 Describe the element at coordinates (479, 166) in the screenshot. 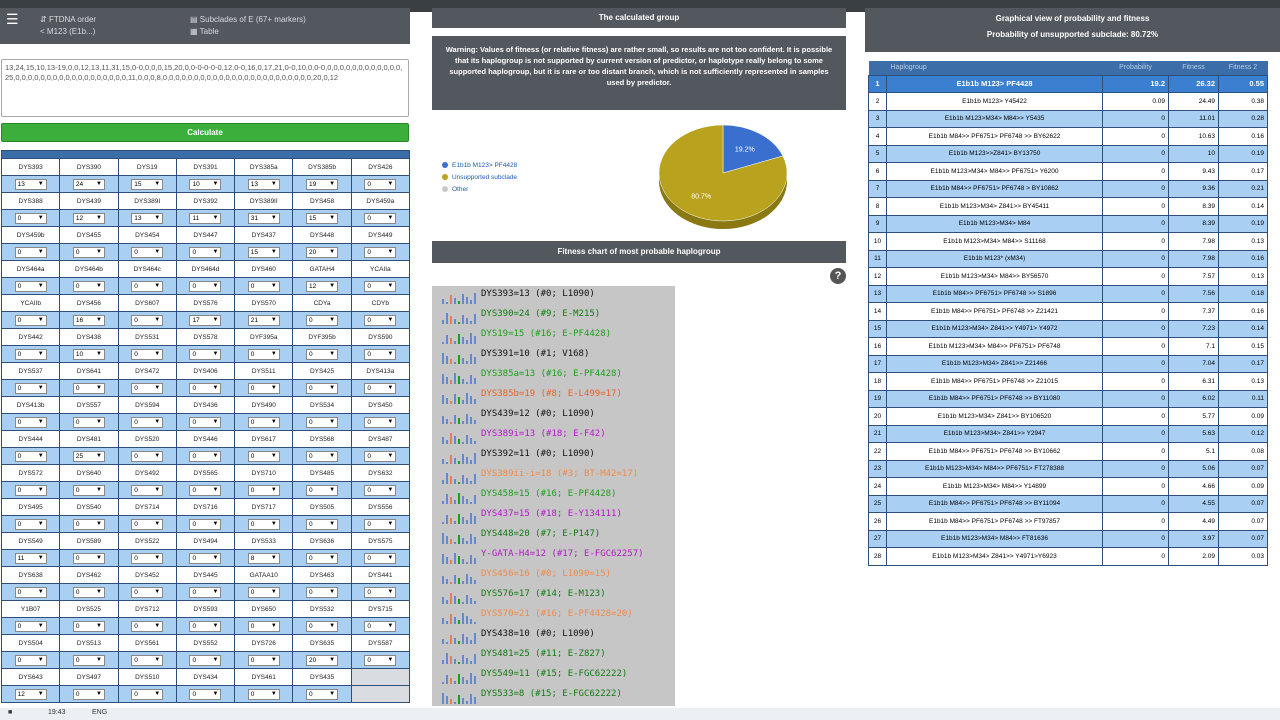

I see `legend-item: E1b1b M123> PF4428` at that location.